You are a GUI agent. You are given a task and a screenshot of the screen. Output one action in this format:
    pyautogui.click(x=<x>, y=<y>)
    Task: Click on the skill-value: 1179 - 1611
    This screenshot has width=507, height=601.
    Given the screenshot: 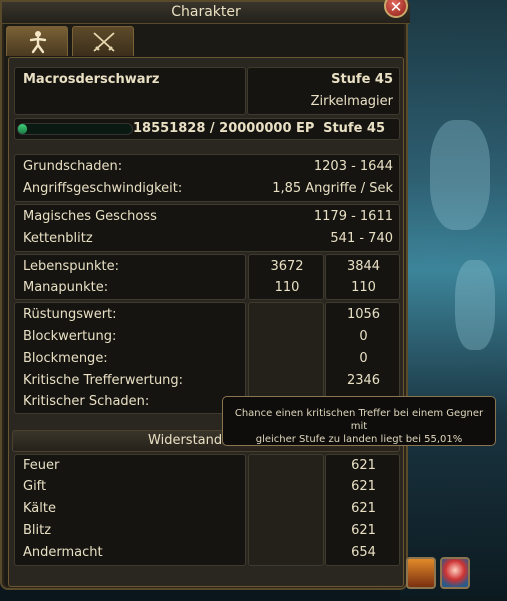 What is the action you would take?
    pyautogui.click(x=353, y=216)
    